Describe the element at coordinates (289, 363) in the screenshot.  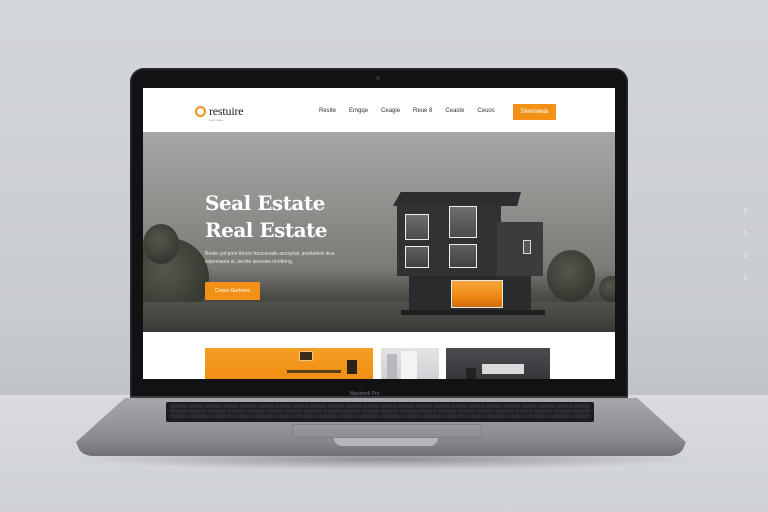
I see `card-interior-orange` at that location.